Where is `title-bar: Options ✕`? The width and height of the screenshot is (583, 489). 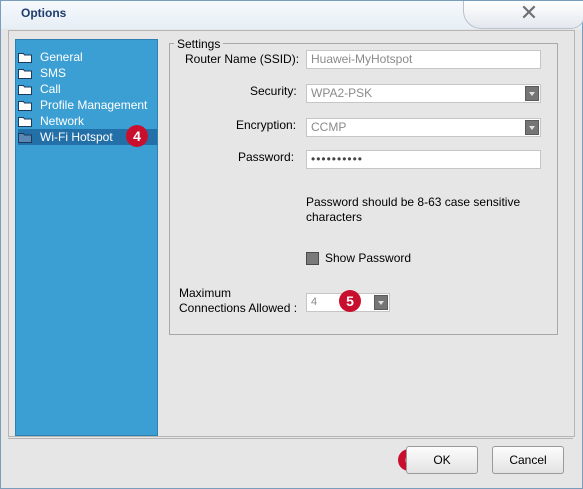
title-bar: Options ✕ is located at coordinates (292, 15).